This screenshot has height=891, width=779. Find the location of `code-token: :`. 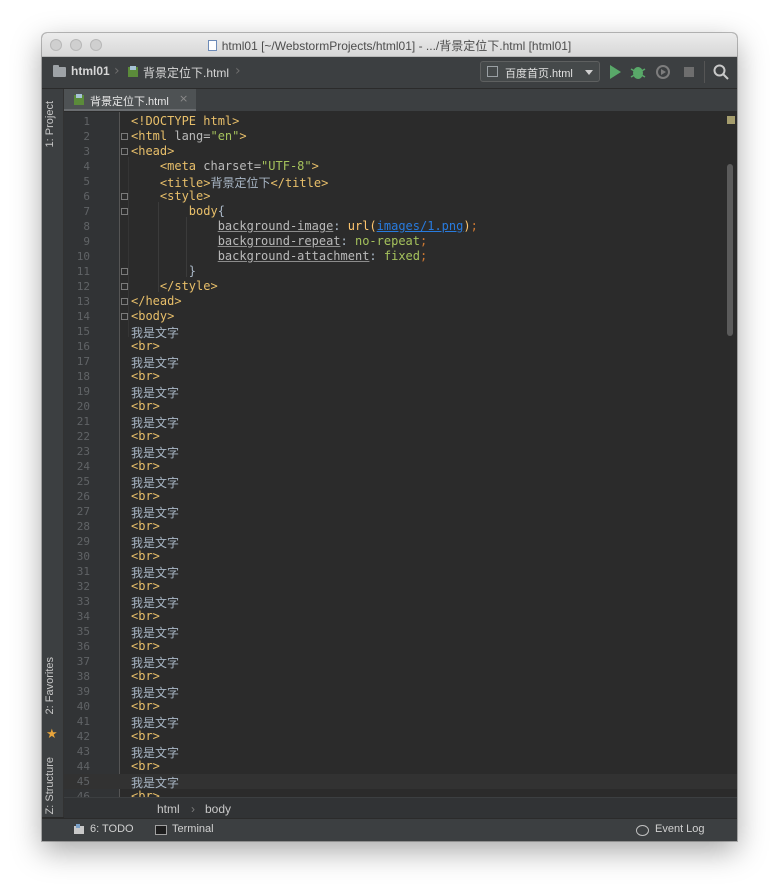

code-token: : is located at coordinates (347, 241).